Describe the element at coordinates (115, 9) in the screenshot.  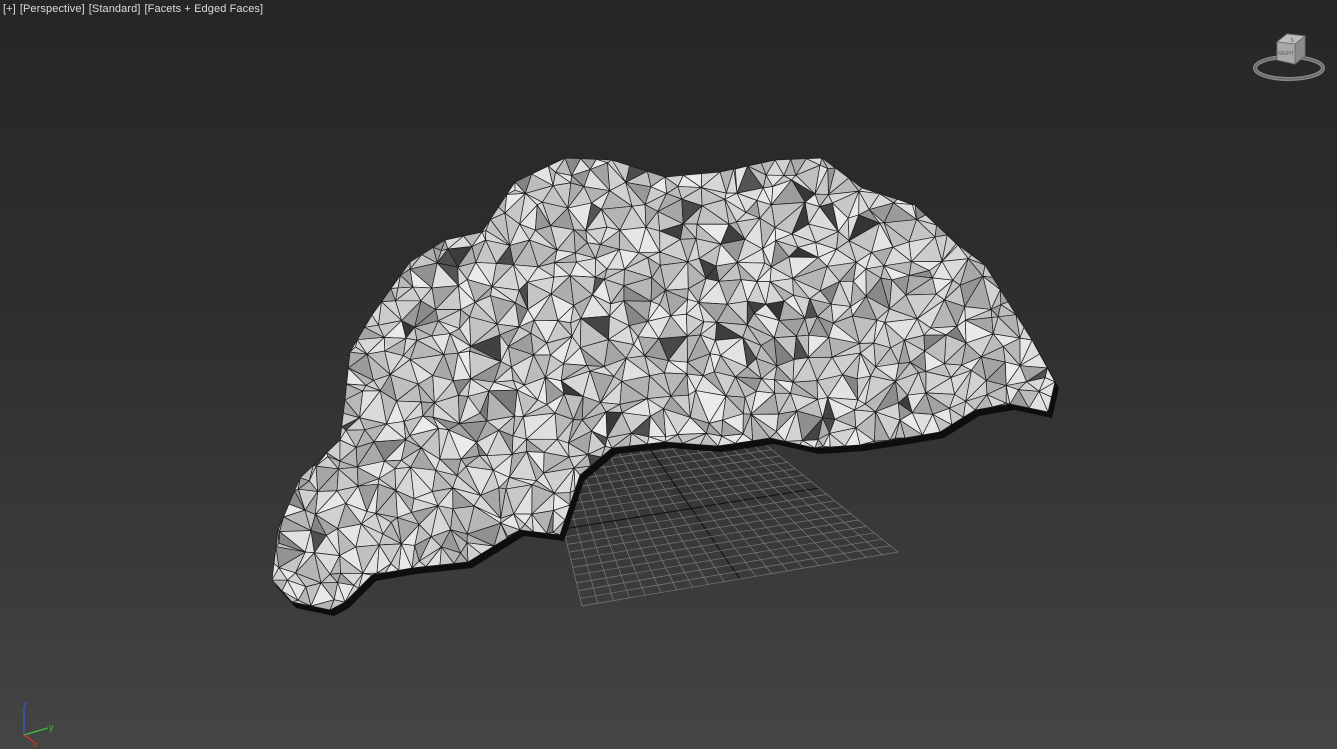
I see `viewport-shading-preset-menu: [Standard]` at that location.